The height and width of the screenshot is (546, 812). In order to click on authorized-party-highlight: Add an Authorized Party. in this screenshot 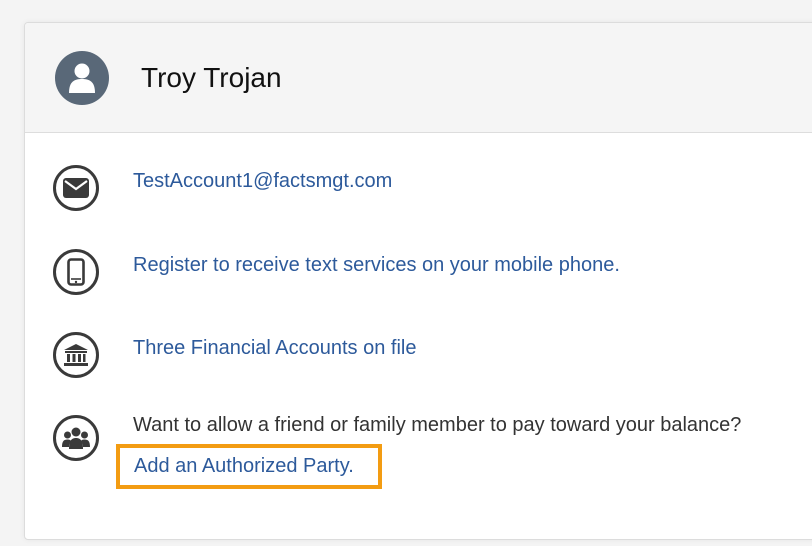, I will do `click(249, 466)`.